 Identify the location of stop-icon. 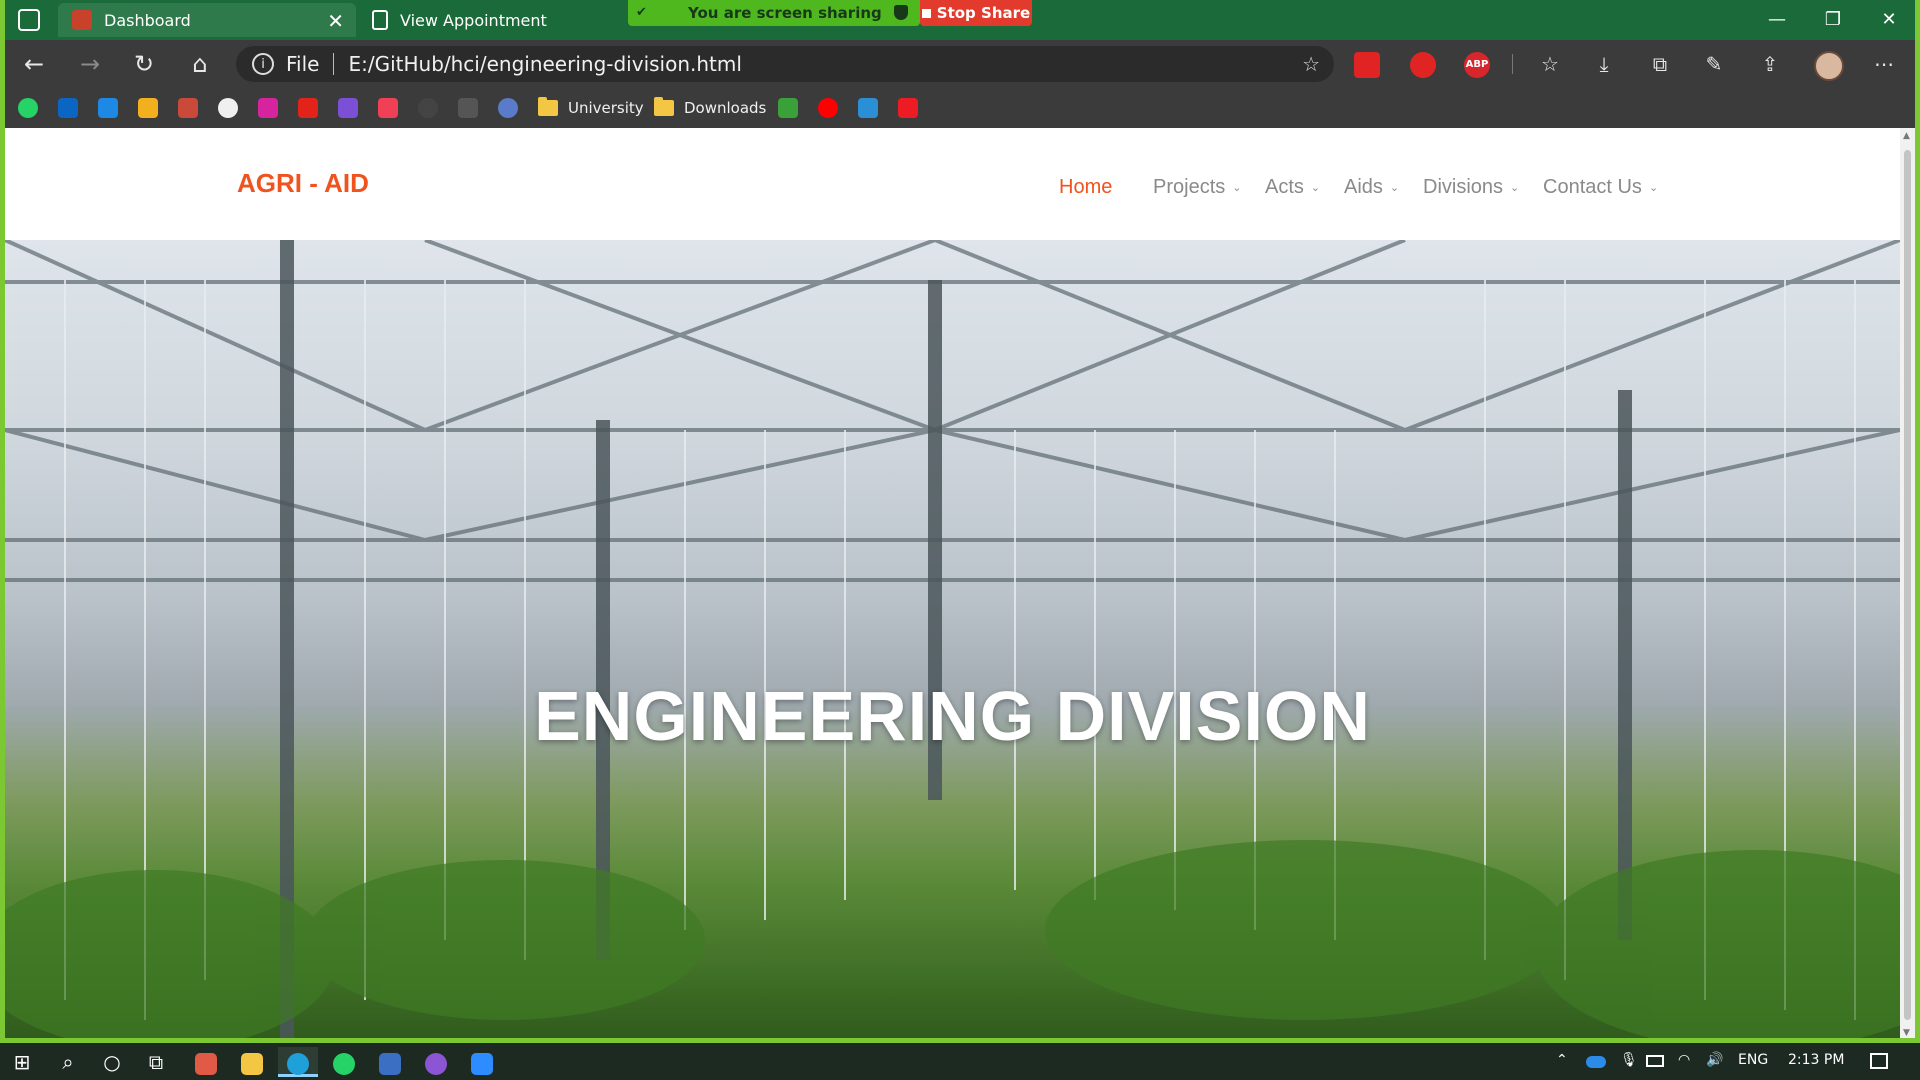
(926, 13).